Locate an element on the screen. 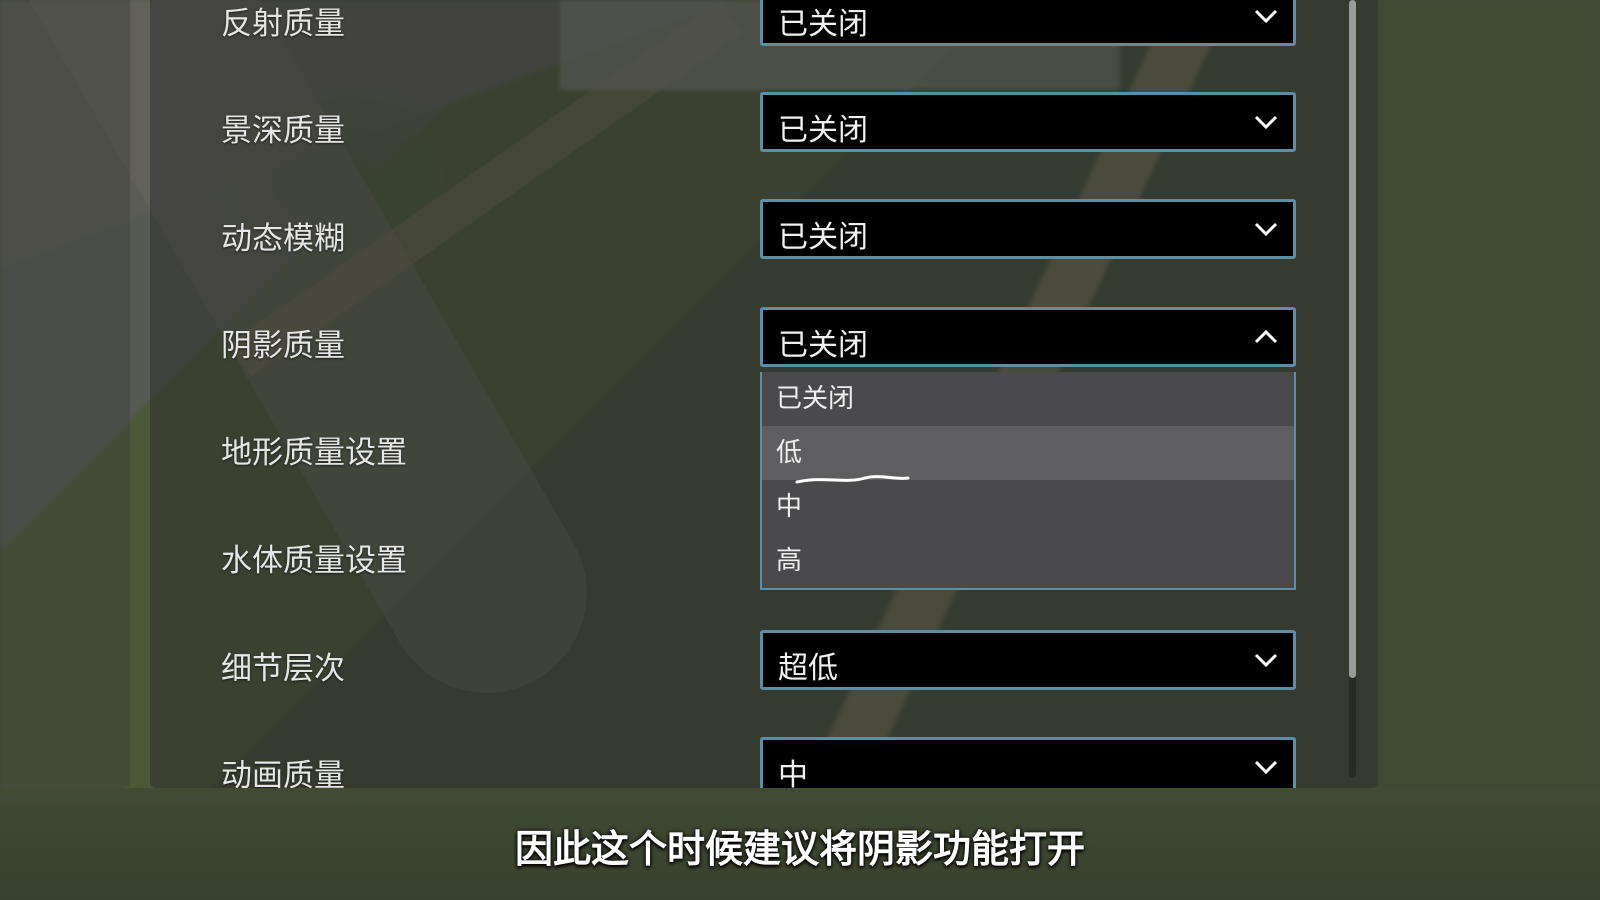 This screenshot has height=900, width=1600. setting-label-reflection: 反射质量 is located at coordinates (283, 24).